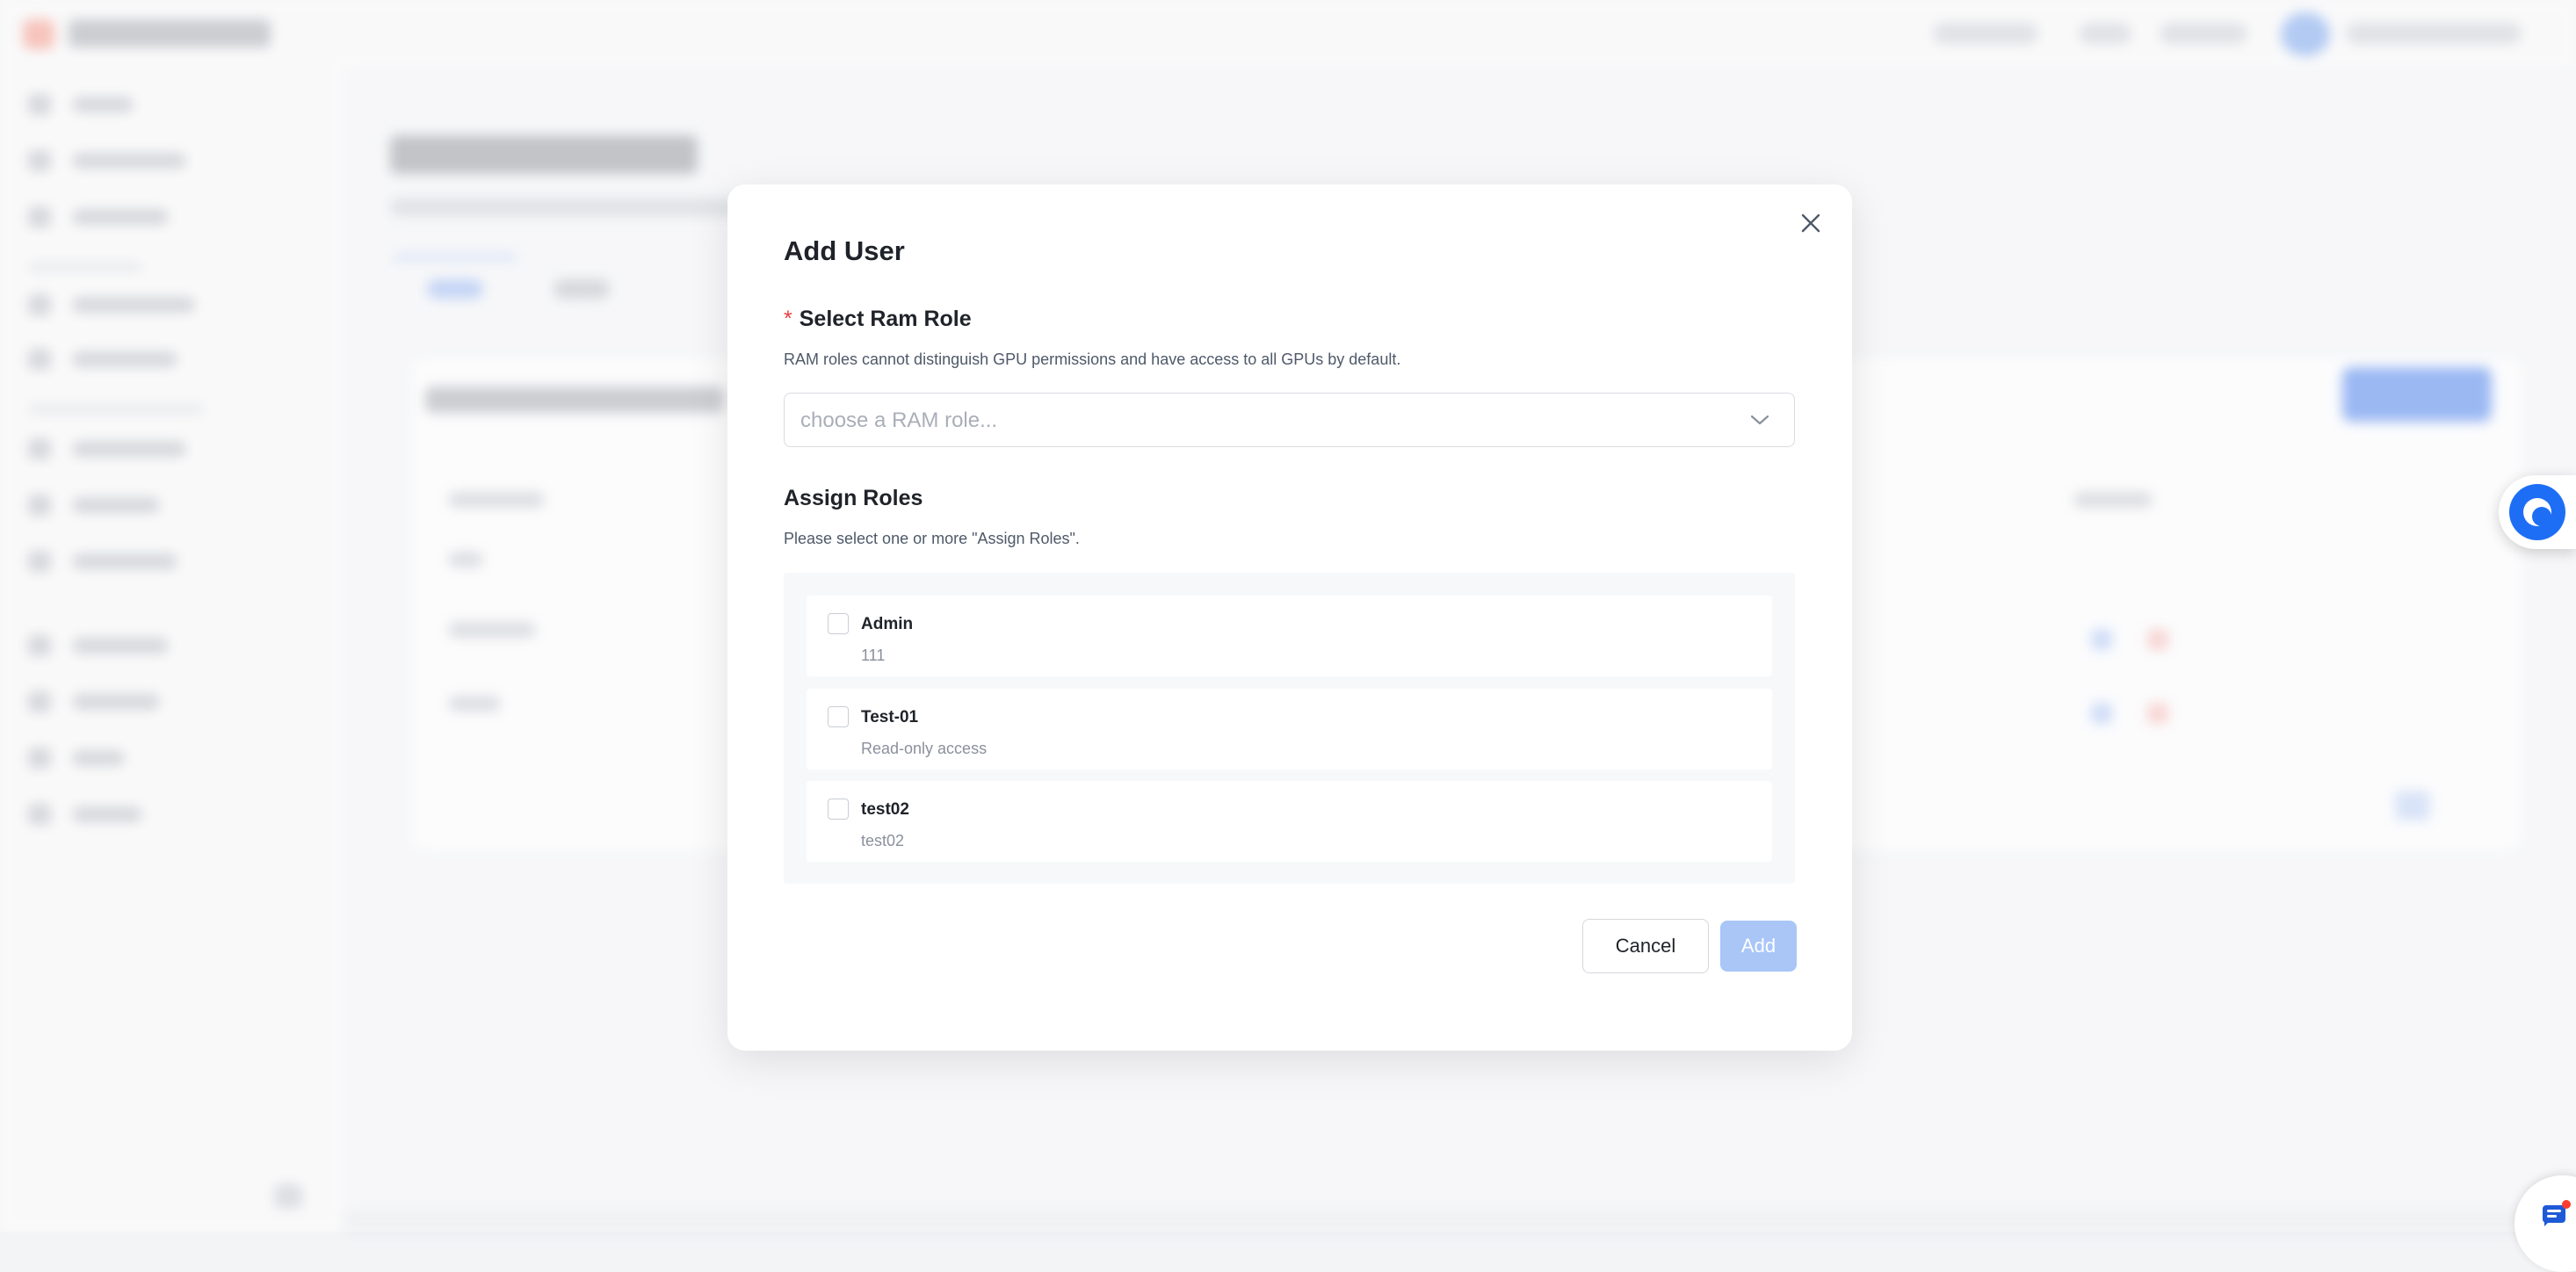 Image resolution: width=2576 pixels, height=1272 pixels. I want to click on chat-icon, so click(2554, 1215).